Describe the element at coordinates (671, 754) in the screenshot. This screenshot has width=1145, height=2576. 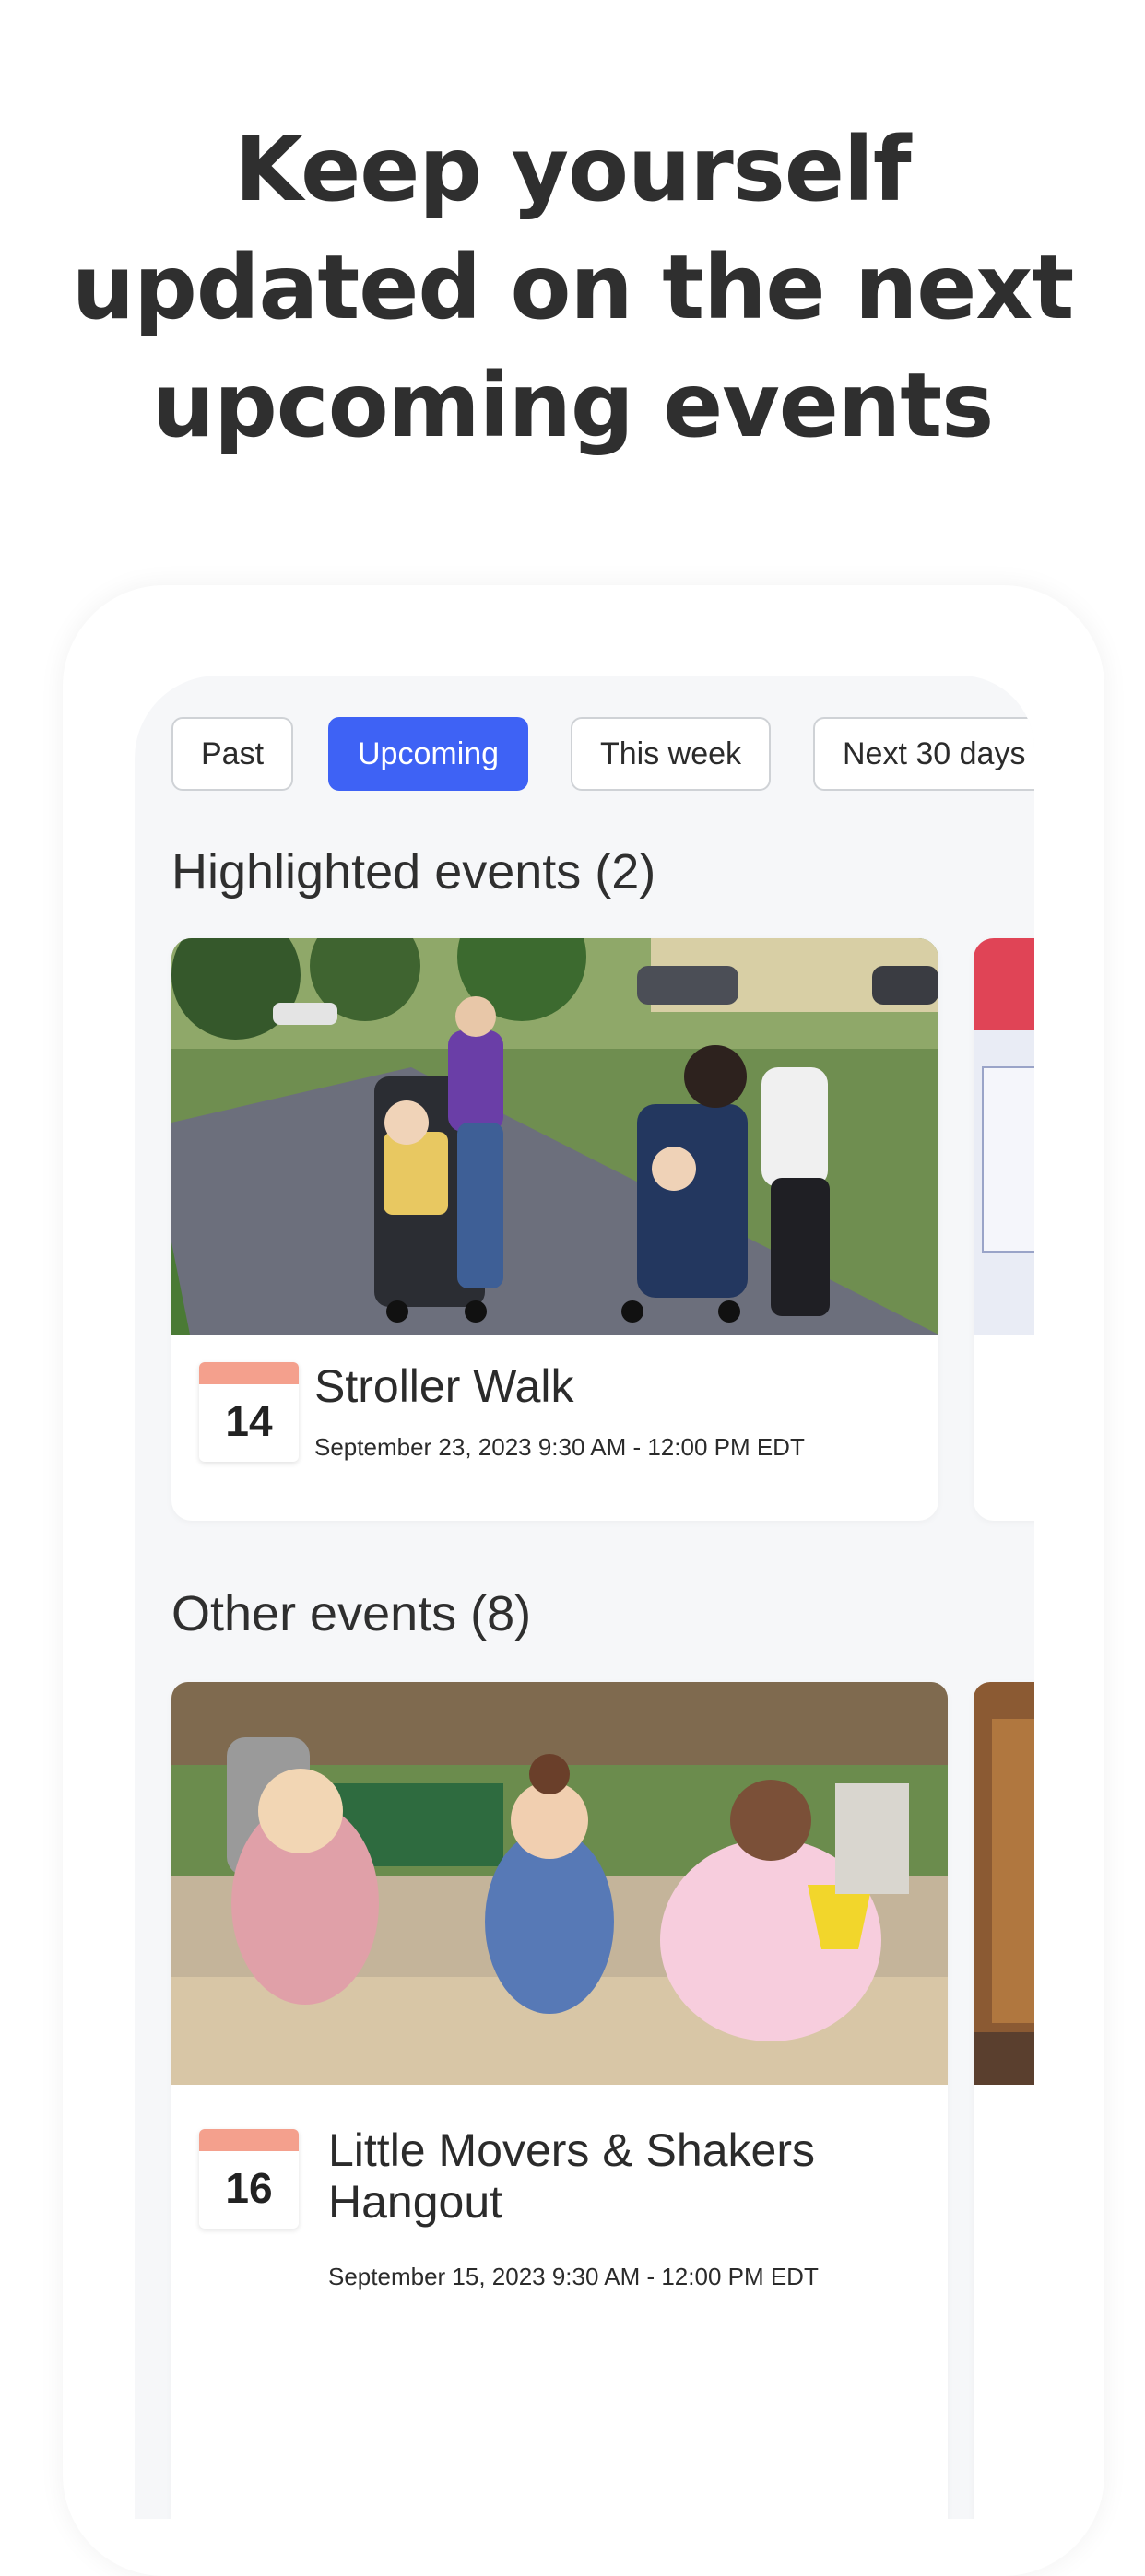
I see `filter-this-week: This week` at that location.